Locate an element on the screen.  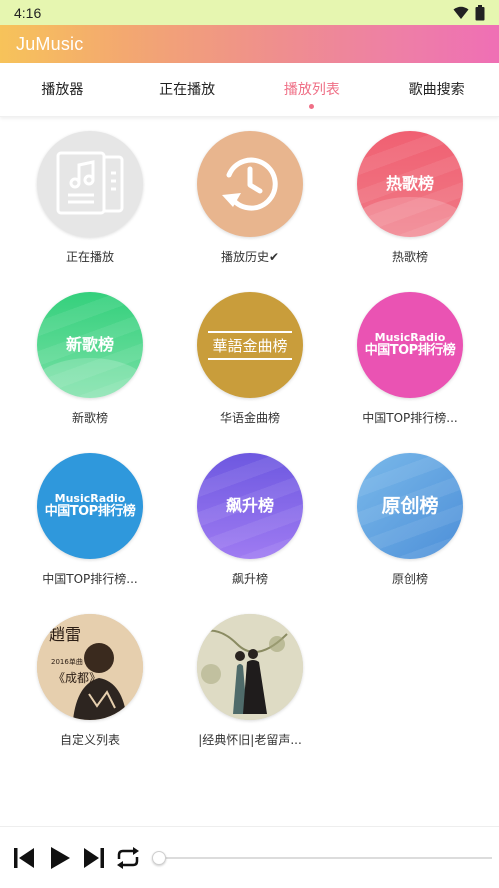
svg-text: 趙雷 is located at coordinates (65, 634).